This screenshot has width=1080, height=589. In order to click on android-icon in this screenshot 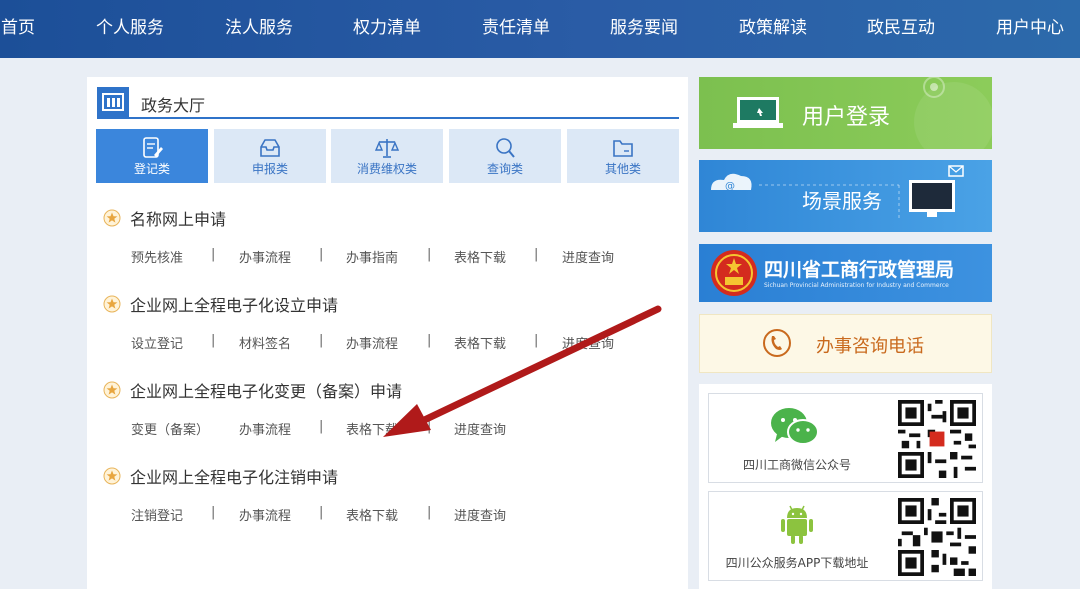, I will do `click(797, 524)`.